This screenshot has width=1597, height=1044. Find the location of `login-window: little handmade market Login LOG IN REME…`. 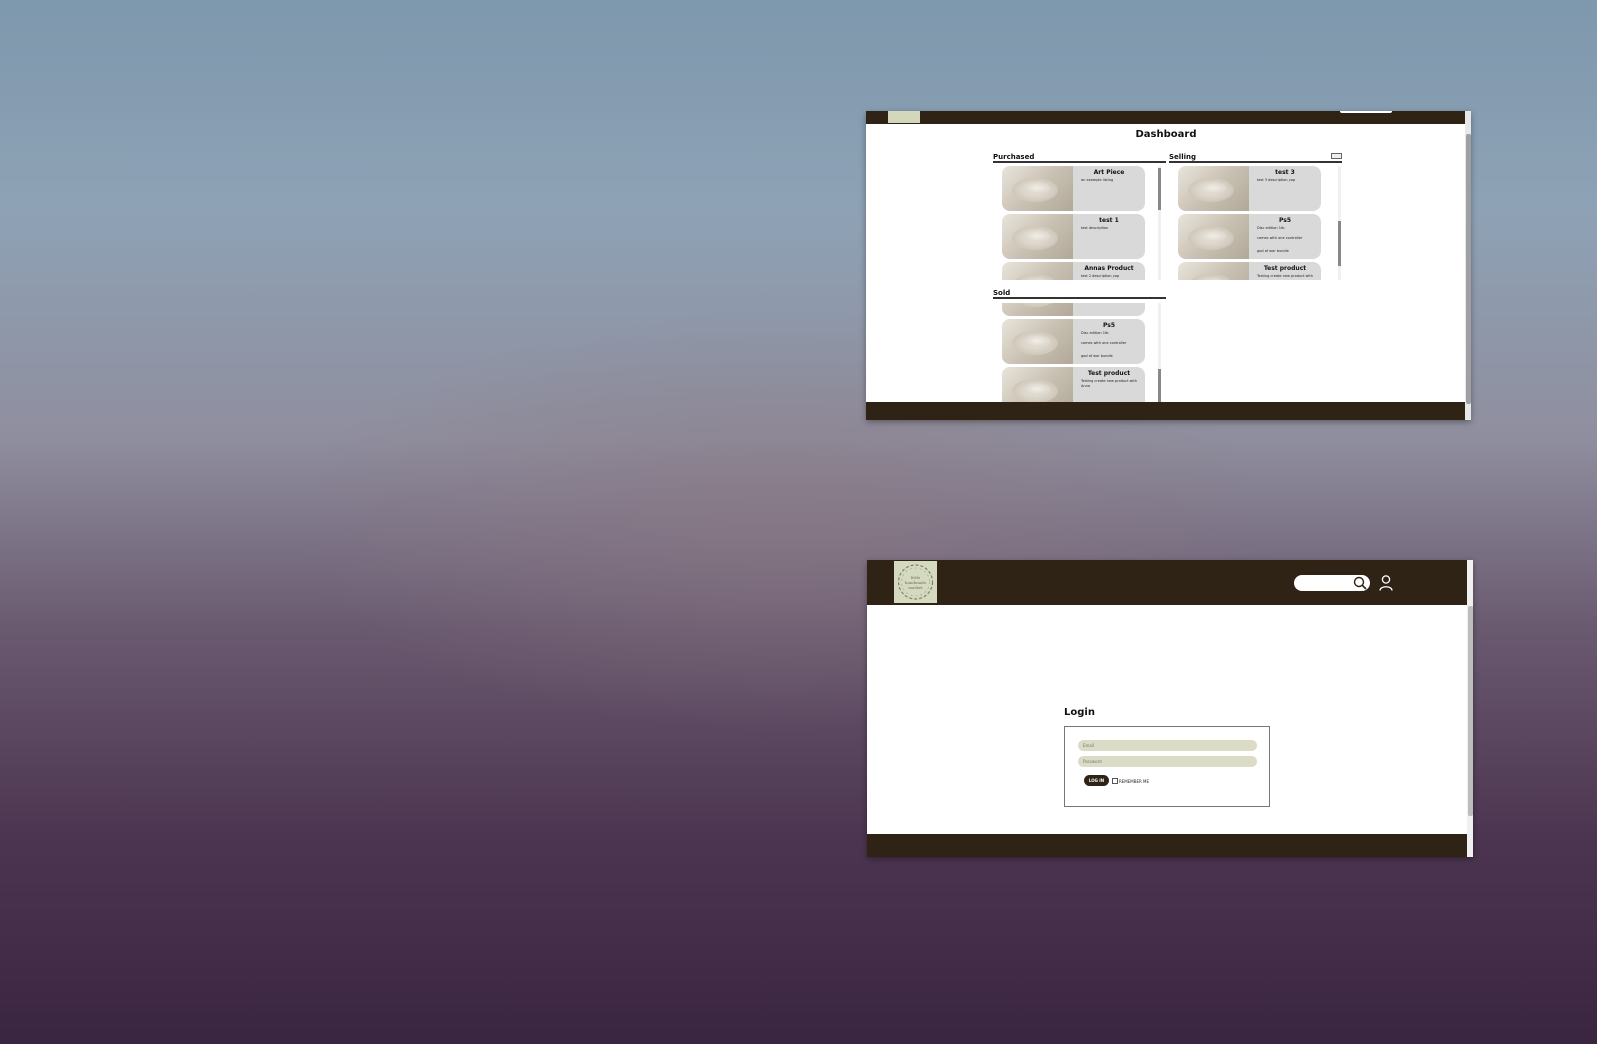

login-window: little handmade market Login LOG IN REME… is located at coordinates (1170, 708).